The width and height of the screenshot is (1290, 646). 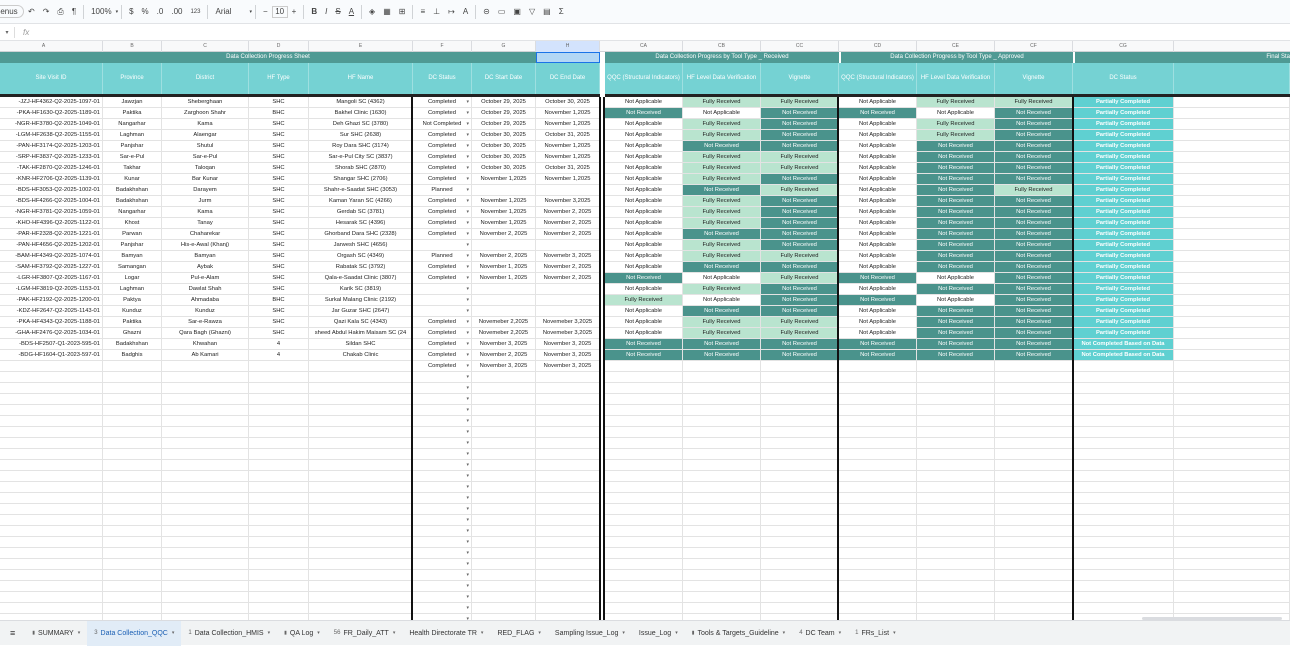 What do you see at coordinates (132, 256) in the screenshot?
I see `cell-prov: Bamyan` at bounding box center [132, 256].